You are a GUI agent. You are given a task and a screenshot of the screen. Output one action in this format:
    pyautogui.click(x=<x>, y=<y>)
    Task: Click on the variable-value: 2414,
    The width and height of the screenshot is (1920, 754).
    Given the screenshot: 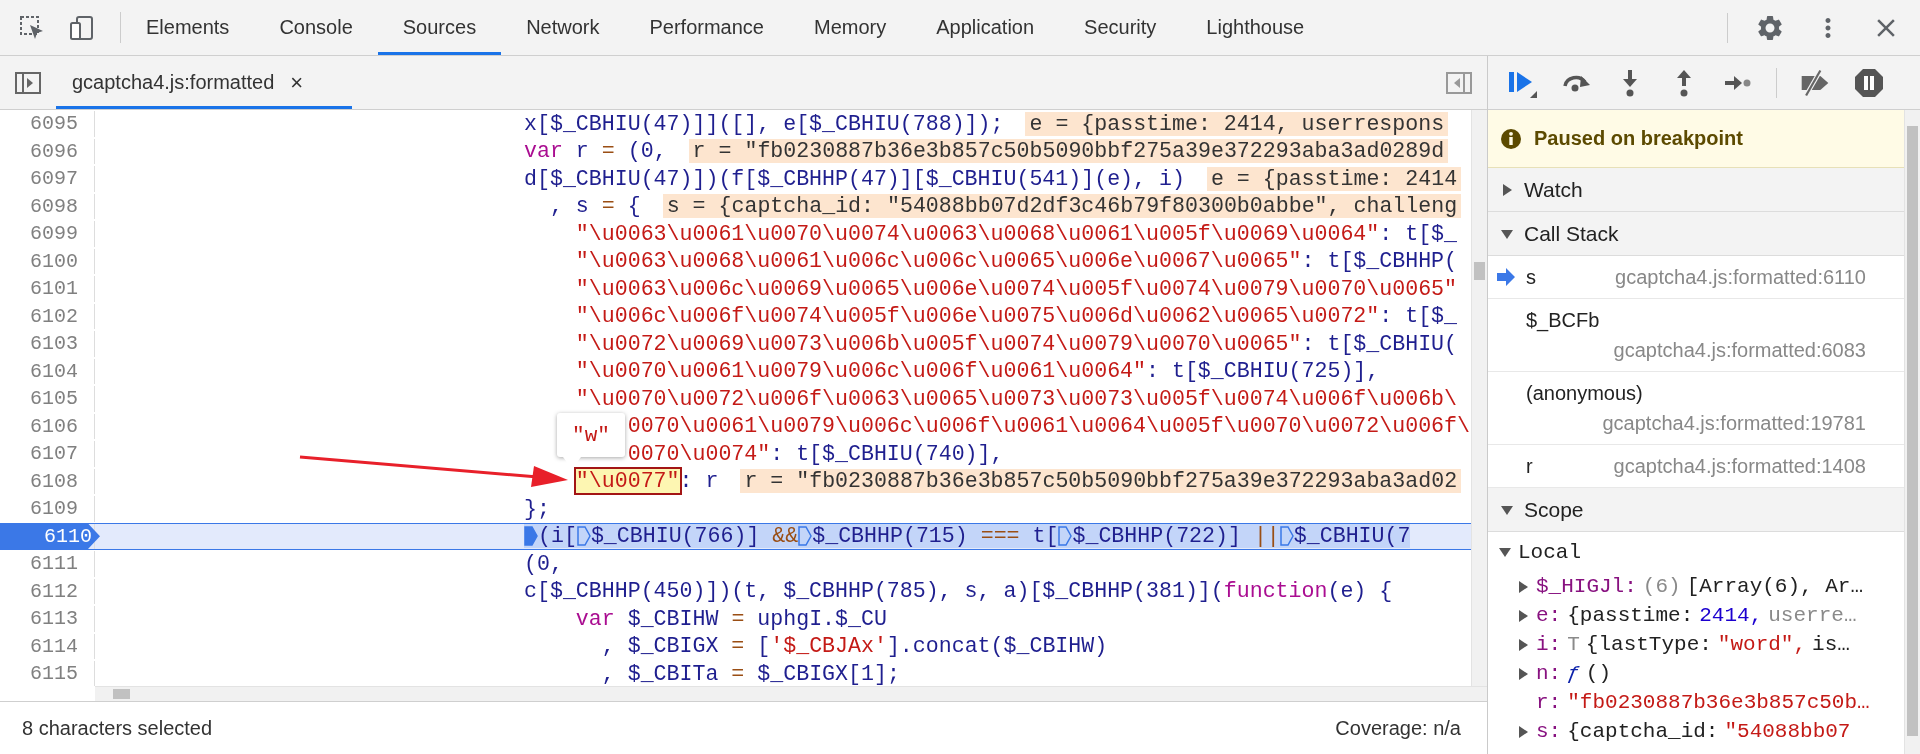 What is the action you would take?
    pyautogui.click(x=1731, y=615)
    